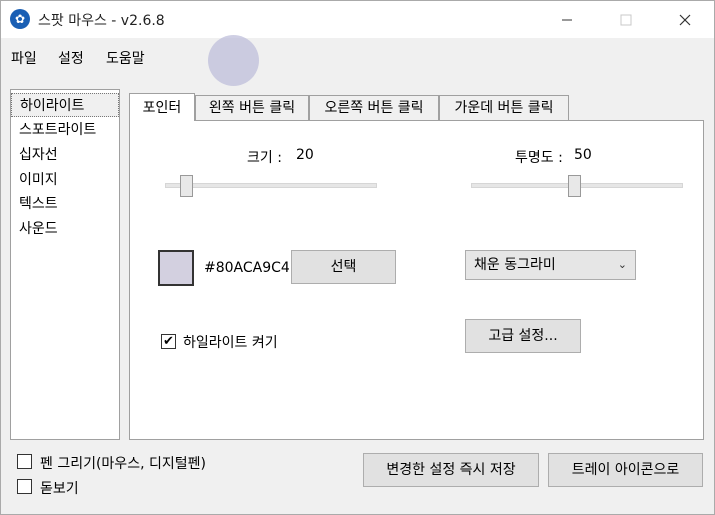 The height and width of the screenshot is (515, 715). Describe the element at coordinates (574, 186) in the screenshot. I see `opacity-slider-thumb` at that location.